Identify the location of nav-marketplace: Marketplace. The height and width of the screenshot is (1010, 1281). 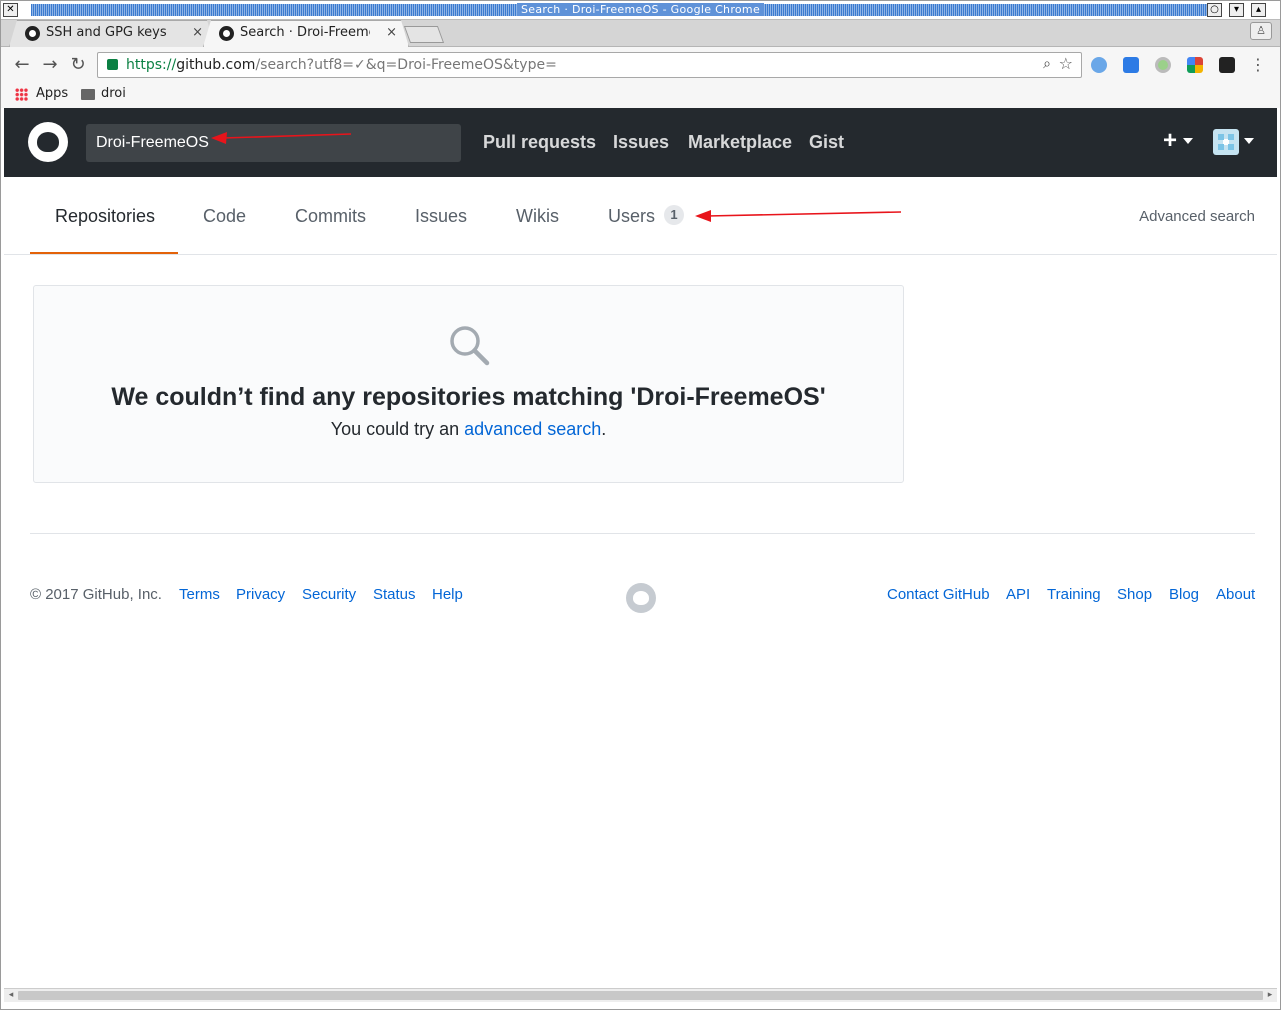
(740, 142).